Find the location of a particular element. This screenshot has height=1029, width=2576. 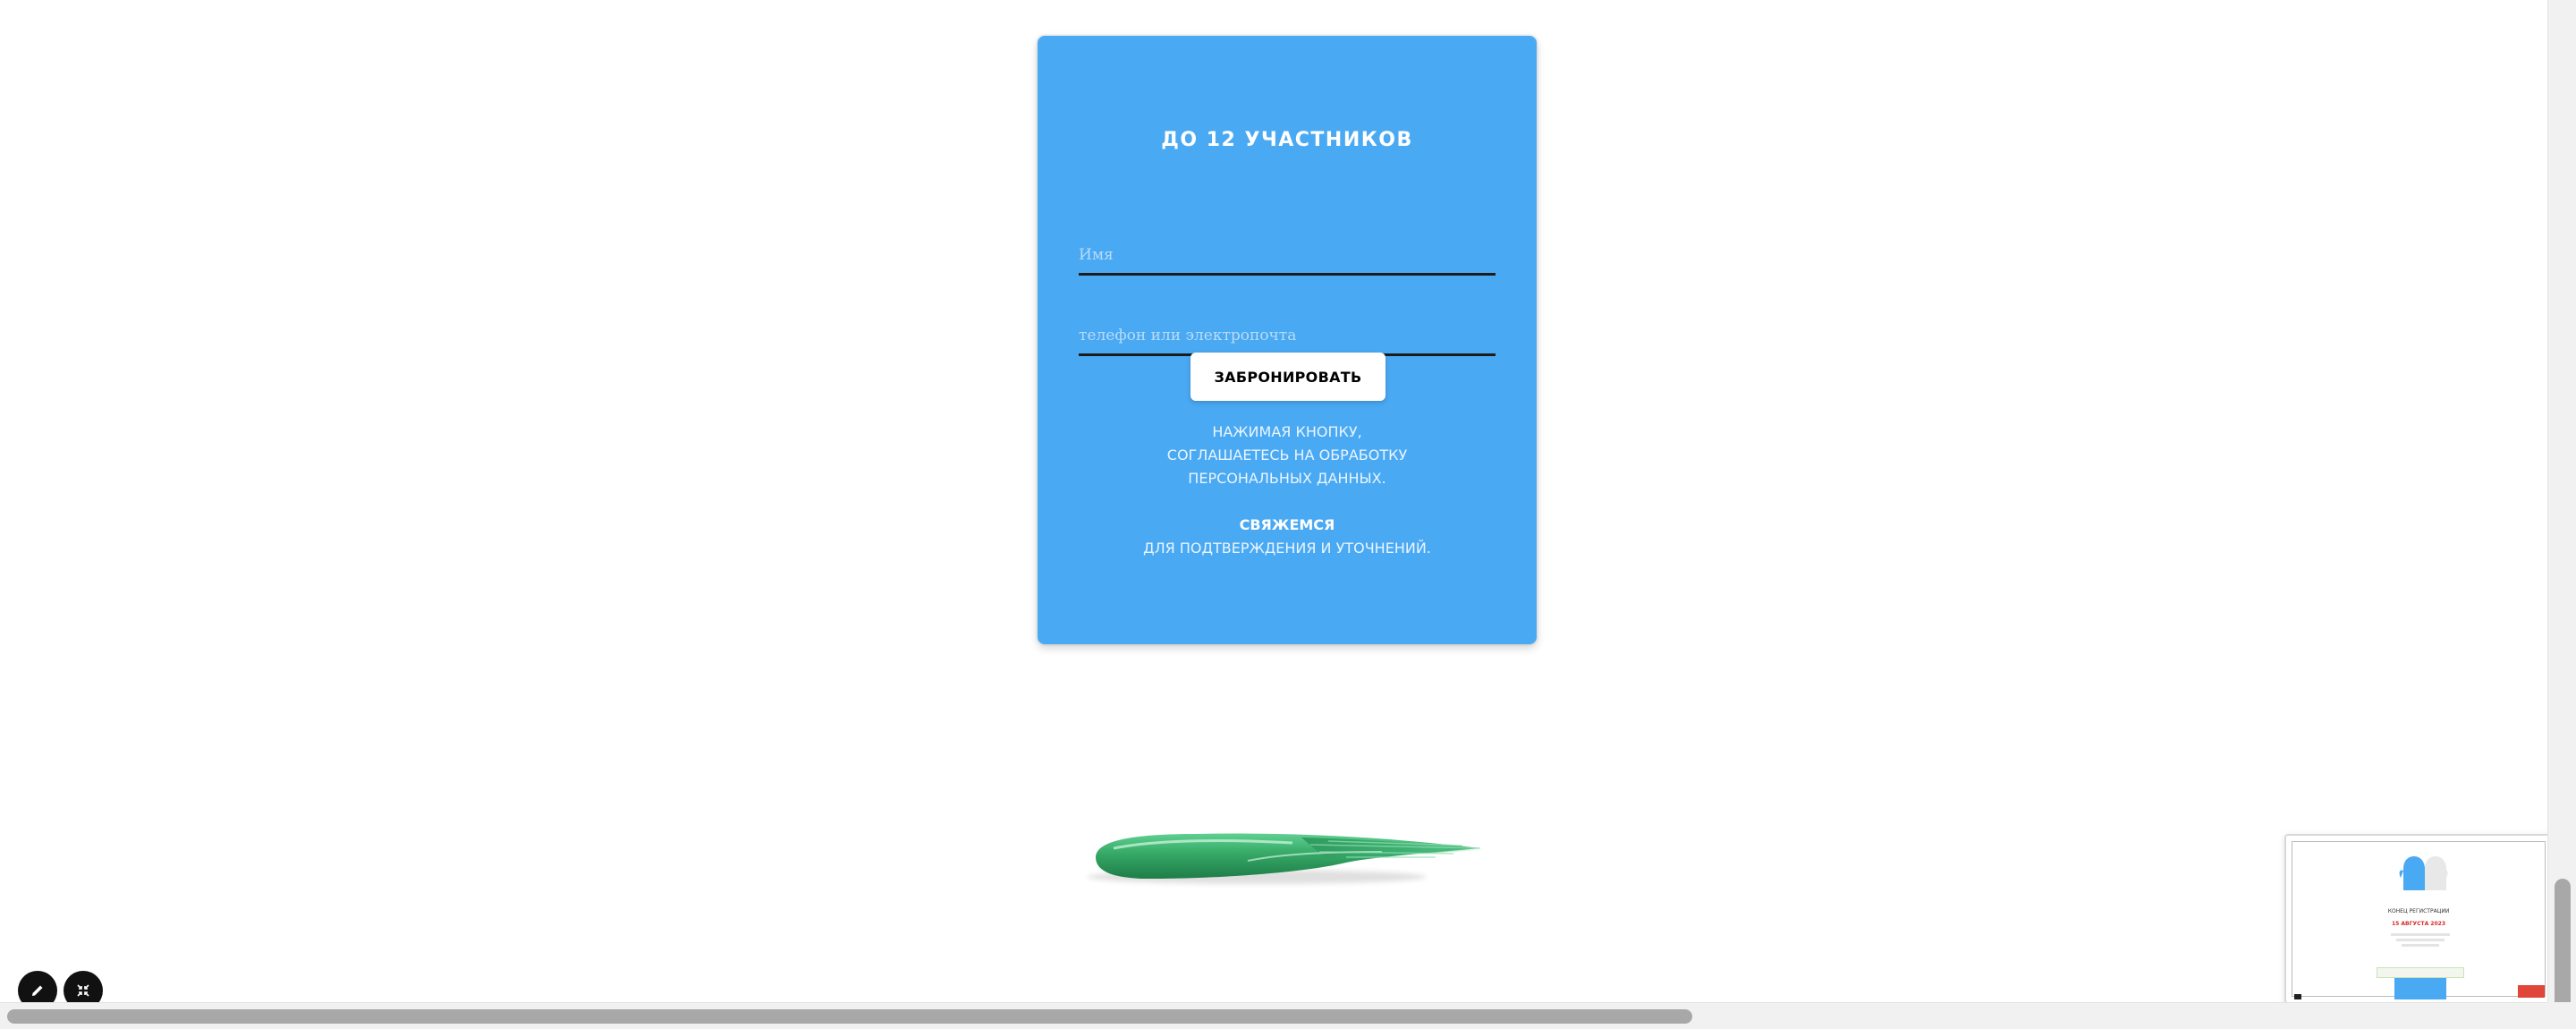

contact-input is located at coordinates (1287, 329).